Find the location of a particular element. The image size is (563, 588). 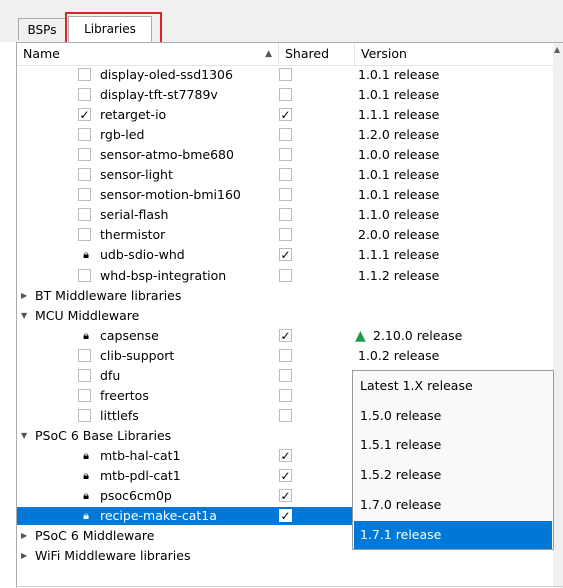

version-value: 1.1.0 release is located at coordinates (398, 215).